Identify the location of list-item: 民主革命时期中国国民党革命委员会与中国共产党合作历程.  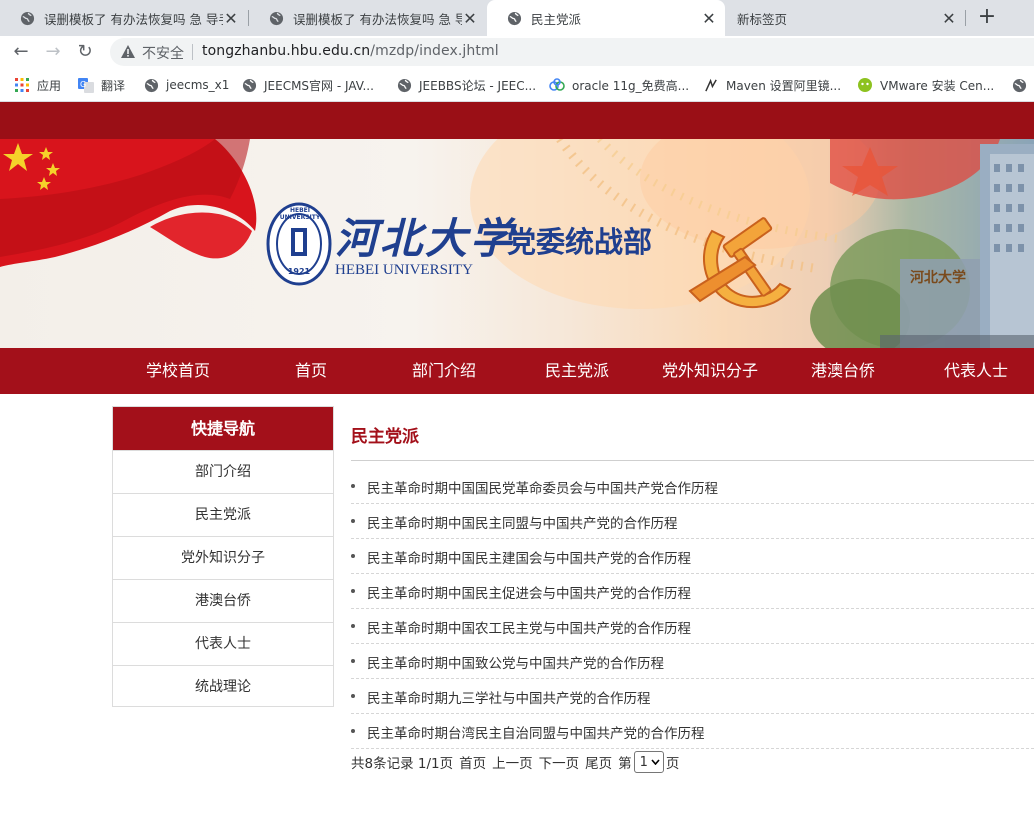
(692, 486).